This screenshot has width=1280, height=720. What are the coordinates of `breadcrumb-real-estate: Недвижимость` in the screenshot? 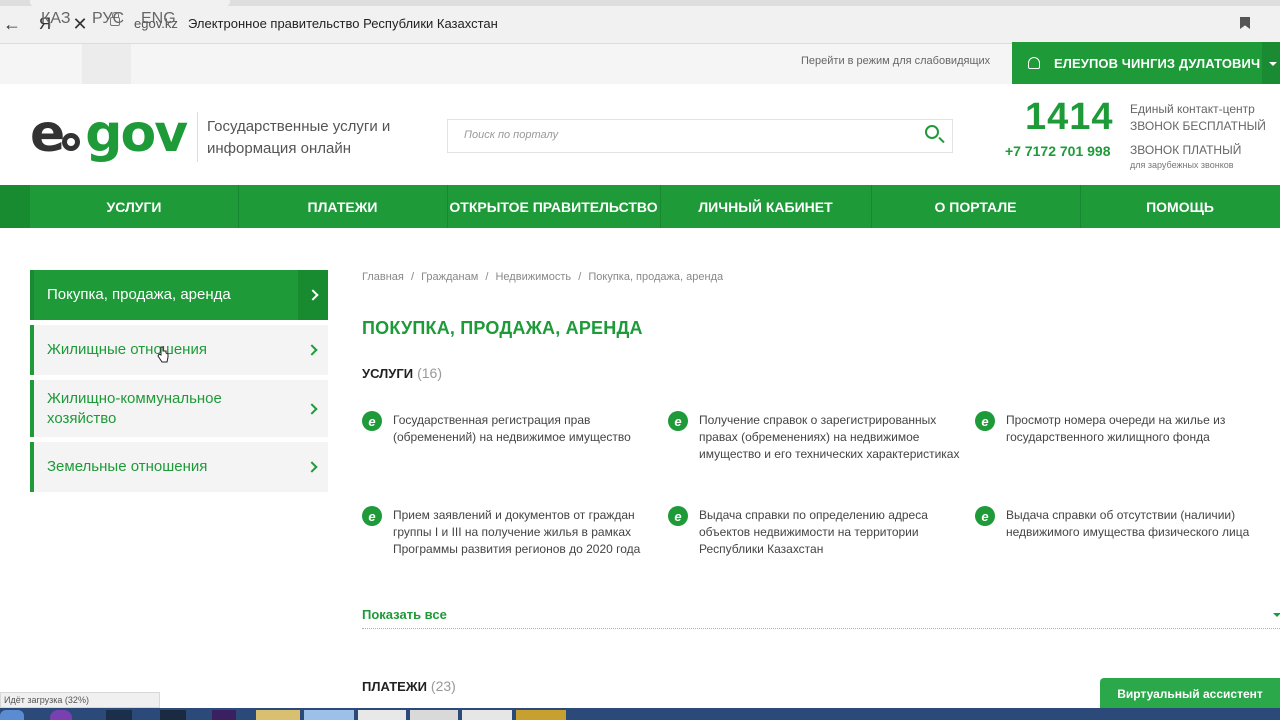 It's located at (533, 277).